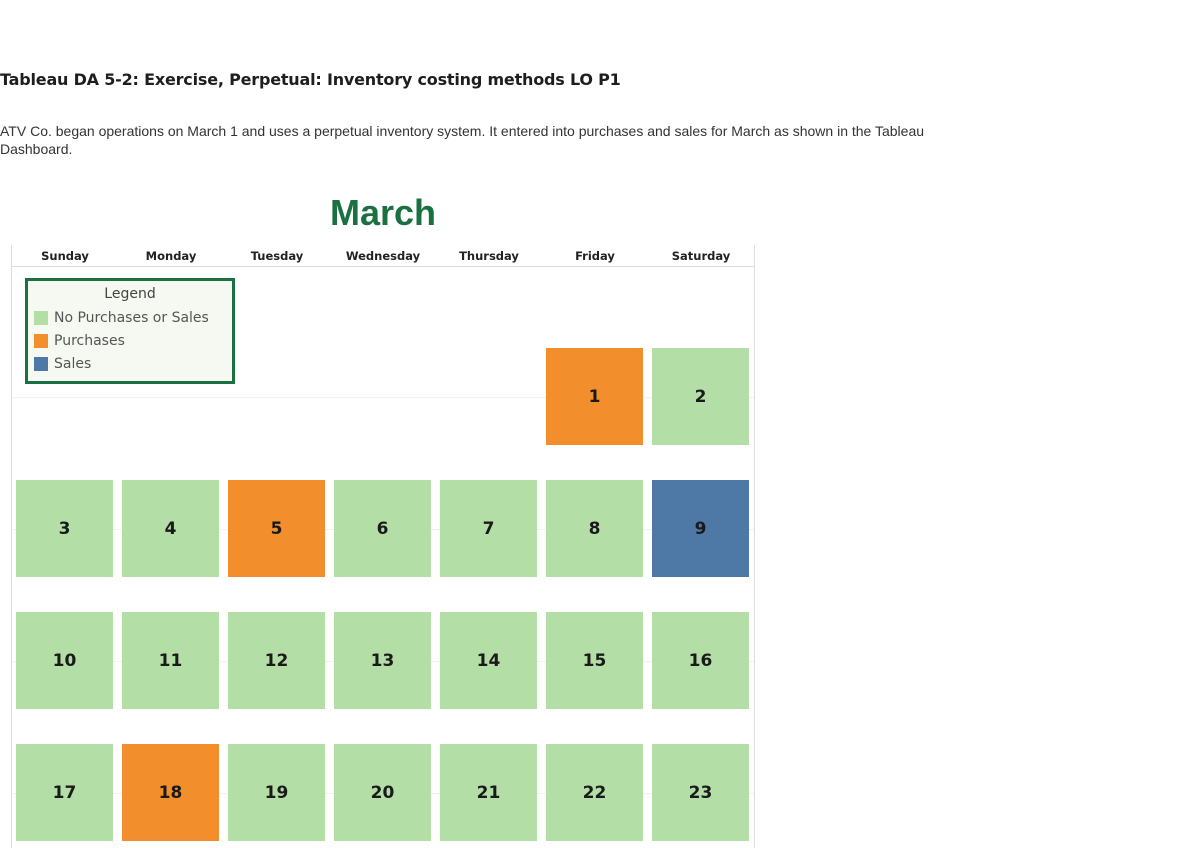 The height and width of the screenshot is (848, 1192). What do you see at coordinates (700, 528) in the screenshot?
I see `calendar-day-9: 9` at bounding box center [700, 528].